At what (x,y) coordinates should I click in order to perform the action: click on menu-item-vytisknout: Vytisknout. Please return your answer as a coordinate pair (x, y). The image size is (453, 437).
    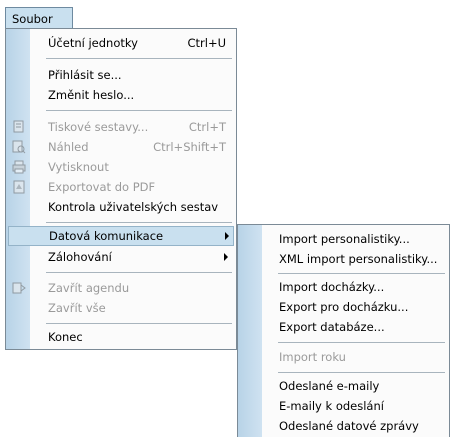
    Looking at the image, I should click on (122, 167).